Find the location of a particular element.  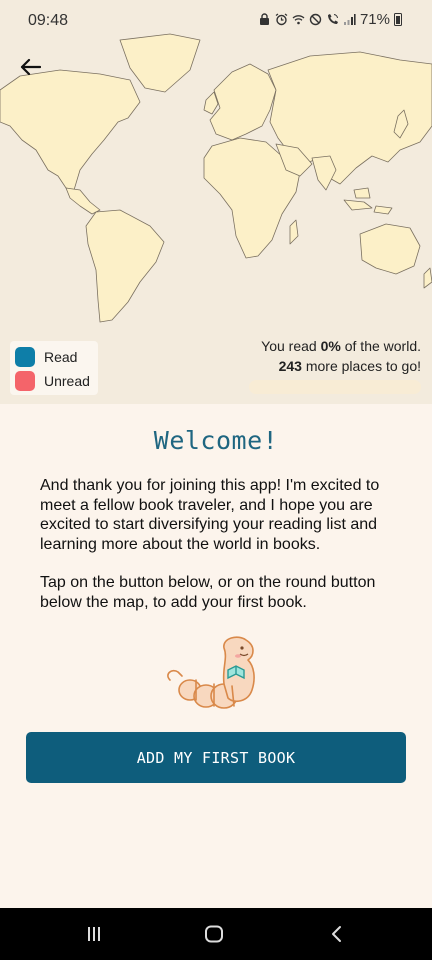

system-nav-bar is located at coordinates (216, 934).